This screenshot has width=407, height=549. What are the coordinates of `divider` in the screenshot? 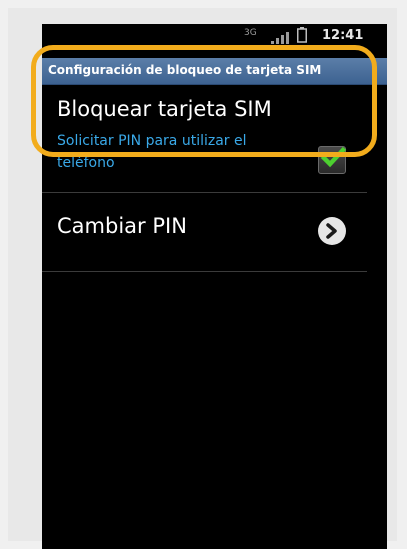 It's located at (204, 271).